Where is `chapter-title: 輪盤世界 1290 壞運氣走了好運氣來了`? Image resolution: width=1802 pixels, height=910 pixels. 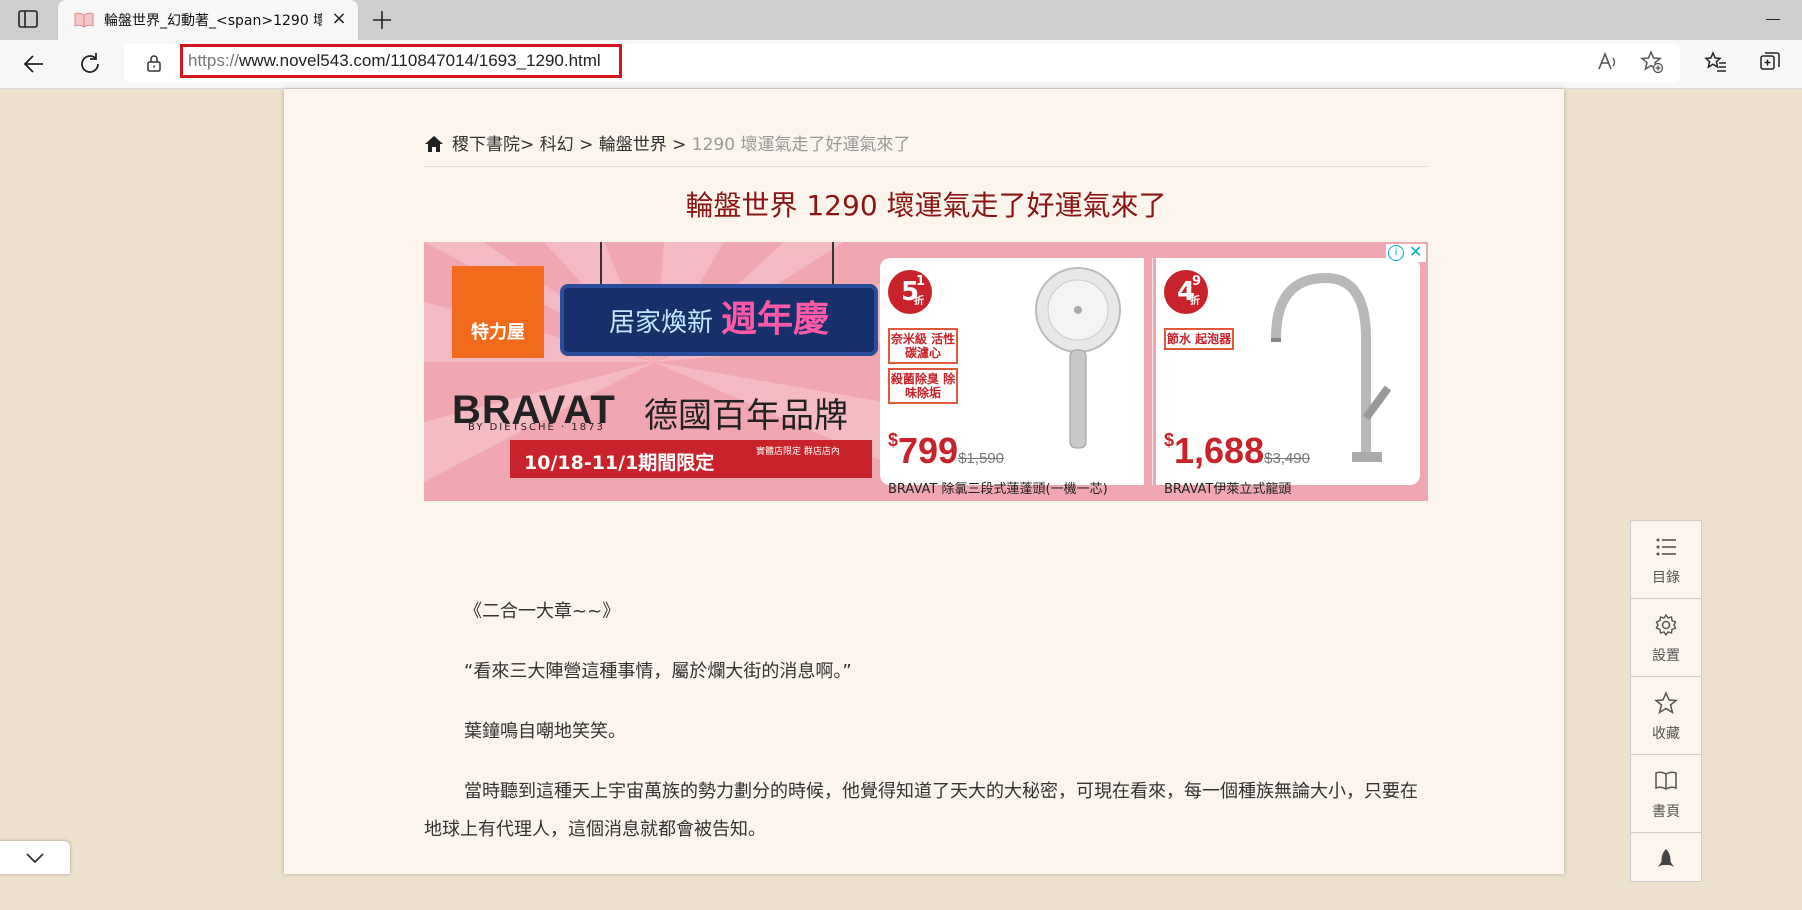 chapter-title: 輪盤世界 1290 壞運氣走了好運氣來了 is located at coordinates (926, 205).